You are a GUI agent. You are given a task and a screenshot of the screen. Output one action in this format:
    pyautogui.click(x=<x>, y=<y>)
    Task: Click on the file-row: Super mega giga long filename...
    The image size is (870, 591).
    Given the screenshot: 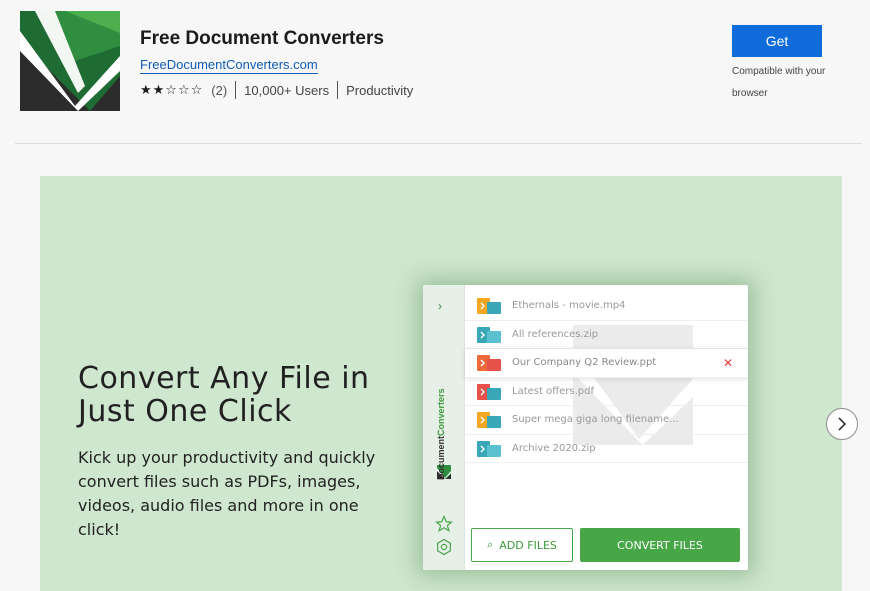 What is the action you would take?
    pyautogui.click(x=606, y=420)
    